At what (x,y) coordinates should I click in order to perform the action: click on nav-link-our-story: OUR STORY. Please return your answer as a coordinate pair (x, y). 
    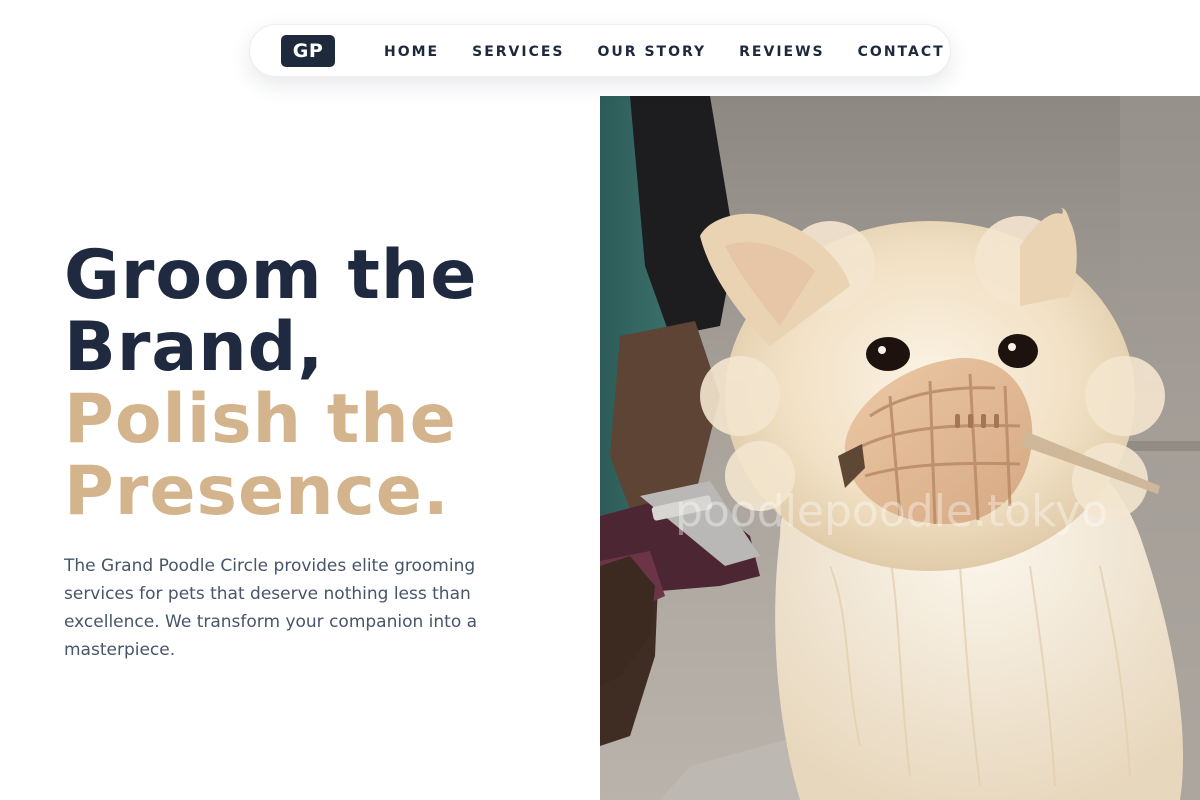
    Looking at the image, I should click on (652, 52).